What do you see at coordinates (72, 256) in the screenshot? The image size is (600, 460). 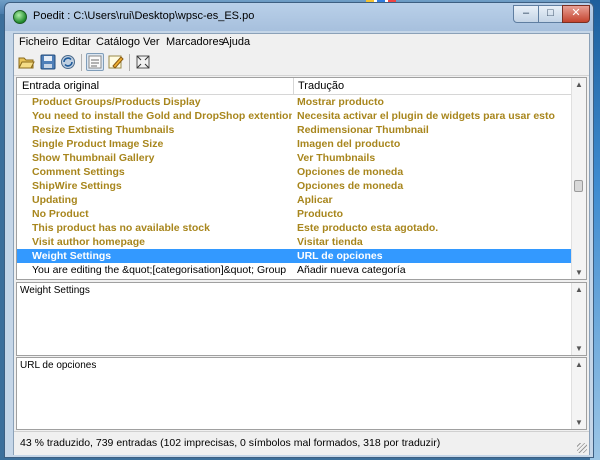 I see `row-source-text: Weight Settings` at bounding box center [72, 256].